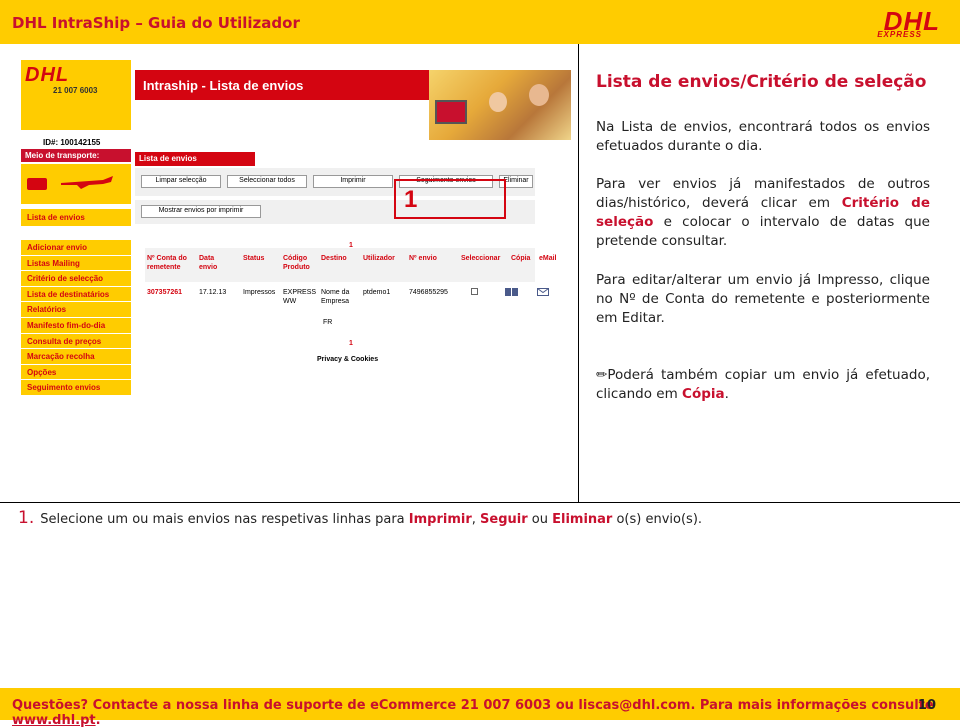 The height and width of the screenshot is (728, 960). I want to click on col-status: Status, so click(253, 258).